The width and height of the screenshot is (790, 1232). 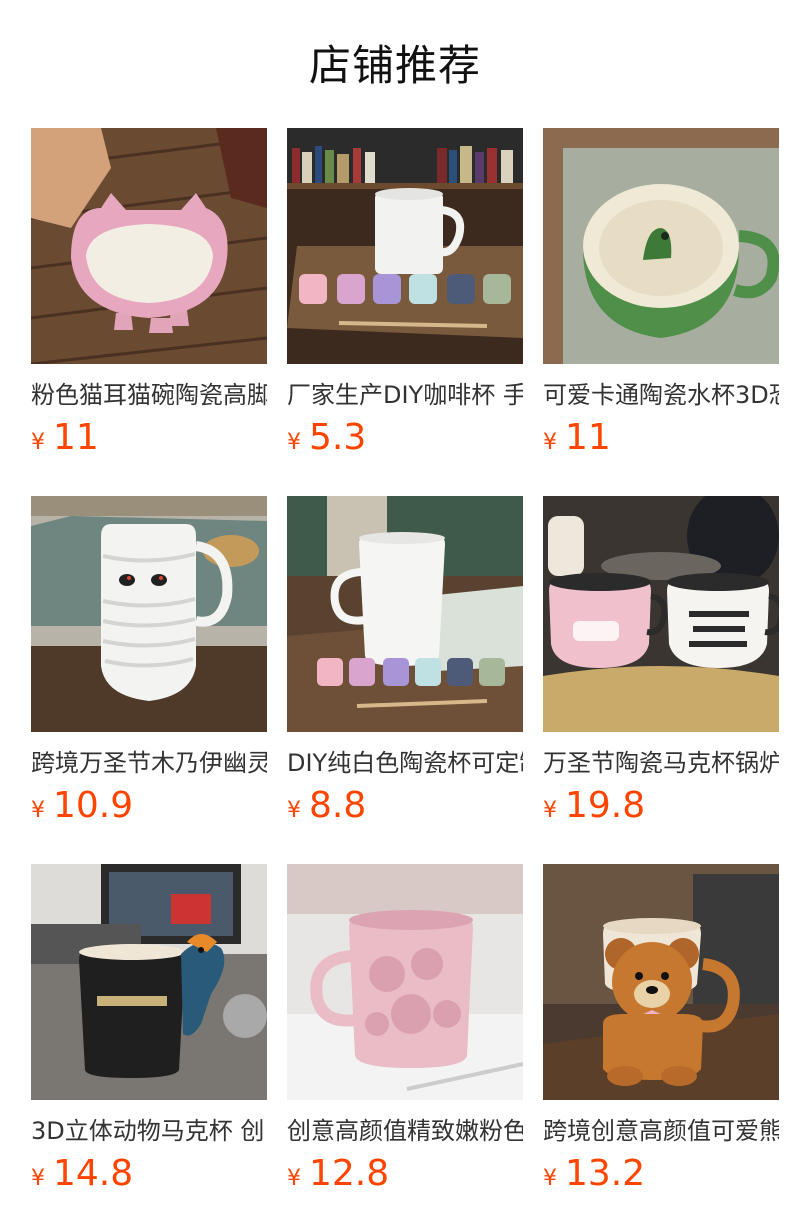 What do you see at coordinates (93, 1173) in the screenshot?
I see `price-amount: 14.8` at bounding box center [93, 1173].